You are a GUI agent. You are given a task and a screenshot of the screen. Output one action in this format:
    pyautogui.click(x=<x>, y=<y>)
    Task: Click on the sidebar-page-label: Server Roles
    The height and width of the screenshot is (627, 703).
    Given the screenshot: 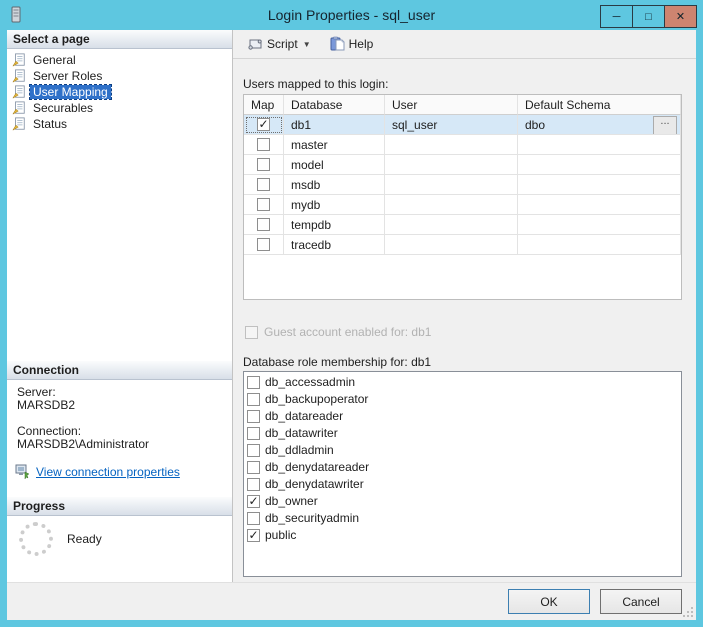 What is the action you would take?
    pyautogui.click(x=68, y=76)
    